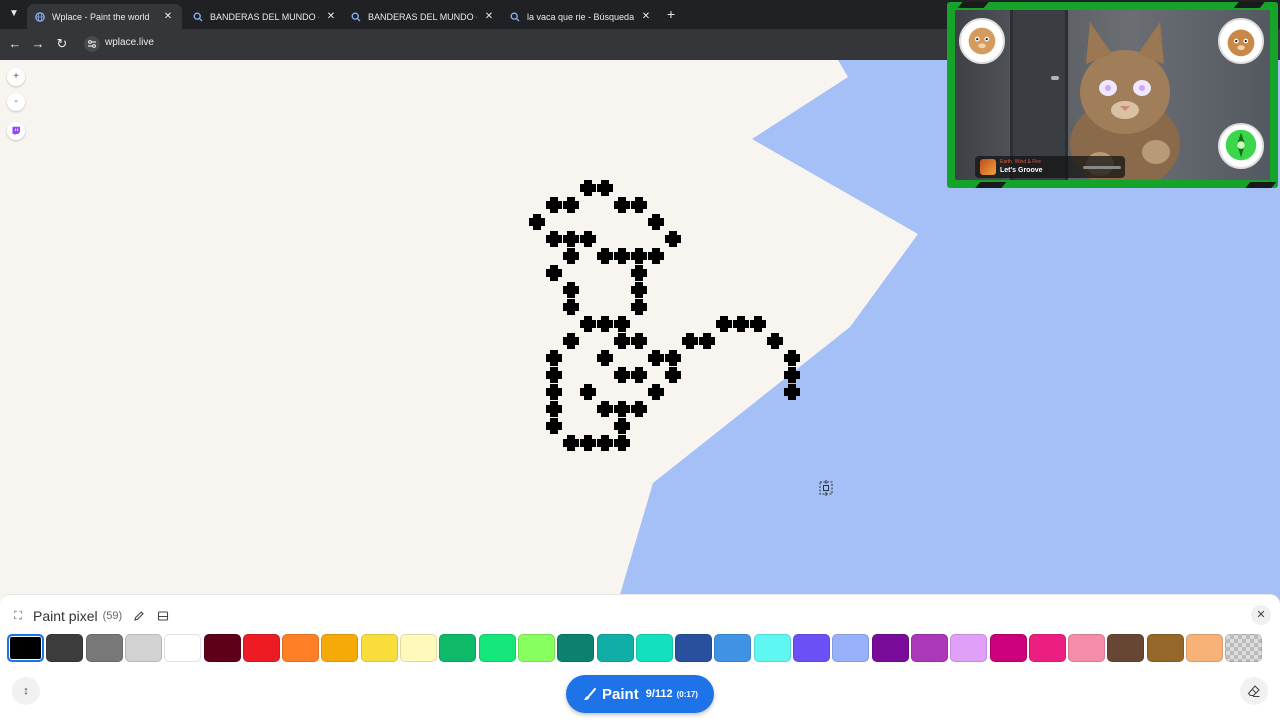 The width and height of the screenshot is (1280, 720). What do you see at coordinates (62, 44) in the screenshot?
I see `reload-icon: ↻` at bounding box center [62, 44].